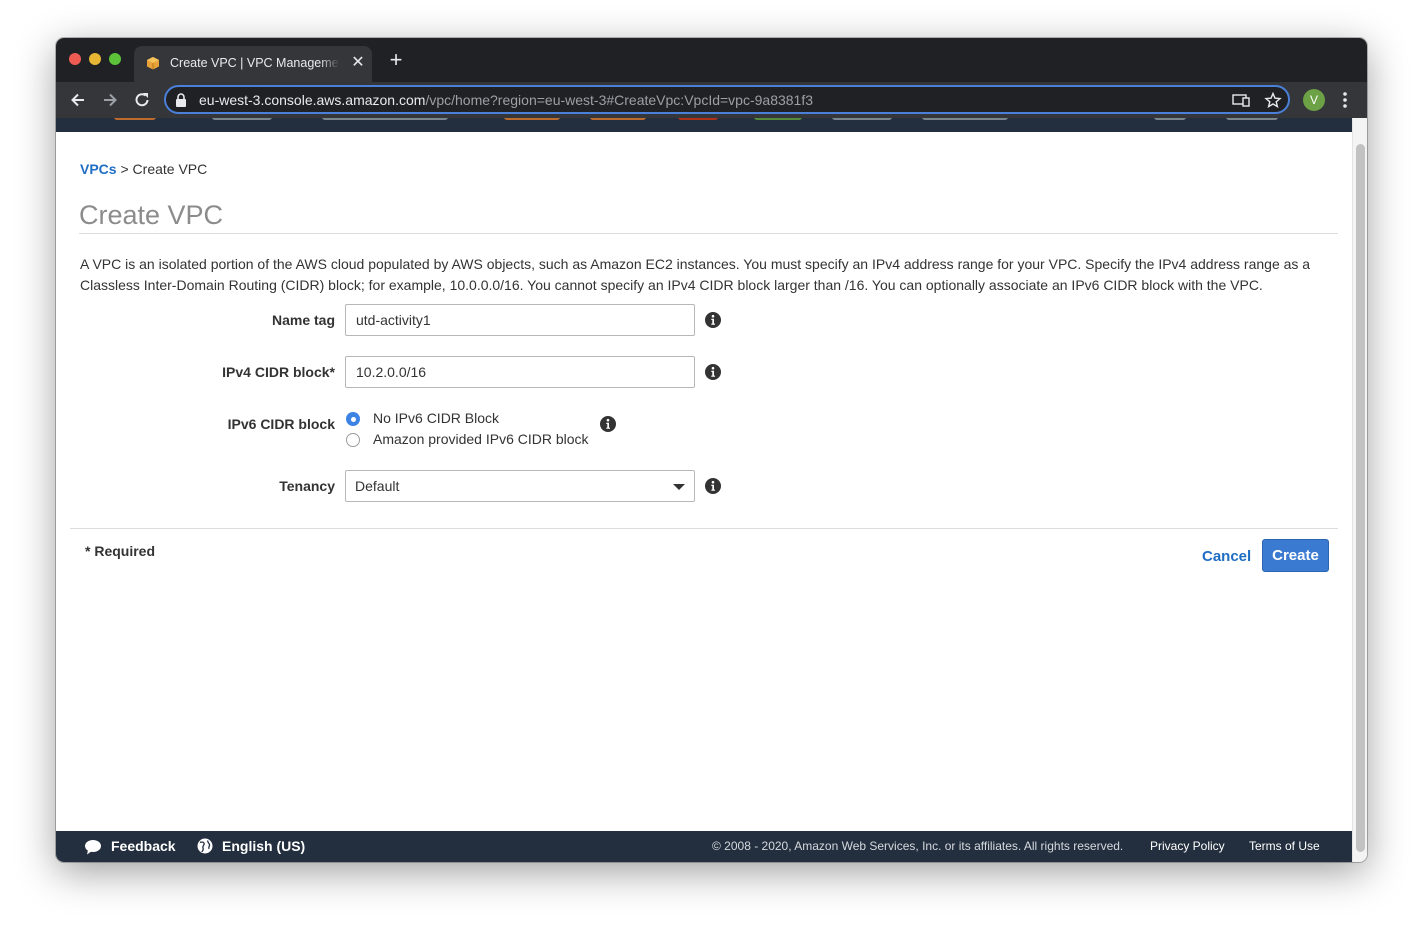 This screenshot has width=1423, height=937. I want to click on services-menu, so click(242, 119).